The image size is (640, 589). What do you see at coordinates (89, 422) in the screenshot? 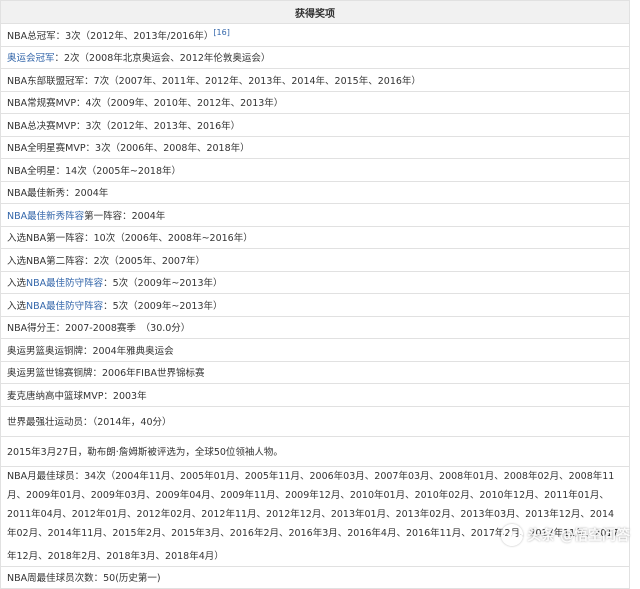
I see `award-text: 世界最强壮运动员：（2014年，40分）` at bounding box center [89, 422].